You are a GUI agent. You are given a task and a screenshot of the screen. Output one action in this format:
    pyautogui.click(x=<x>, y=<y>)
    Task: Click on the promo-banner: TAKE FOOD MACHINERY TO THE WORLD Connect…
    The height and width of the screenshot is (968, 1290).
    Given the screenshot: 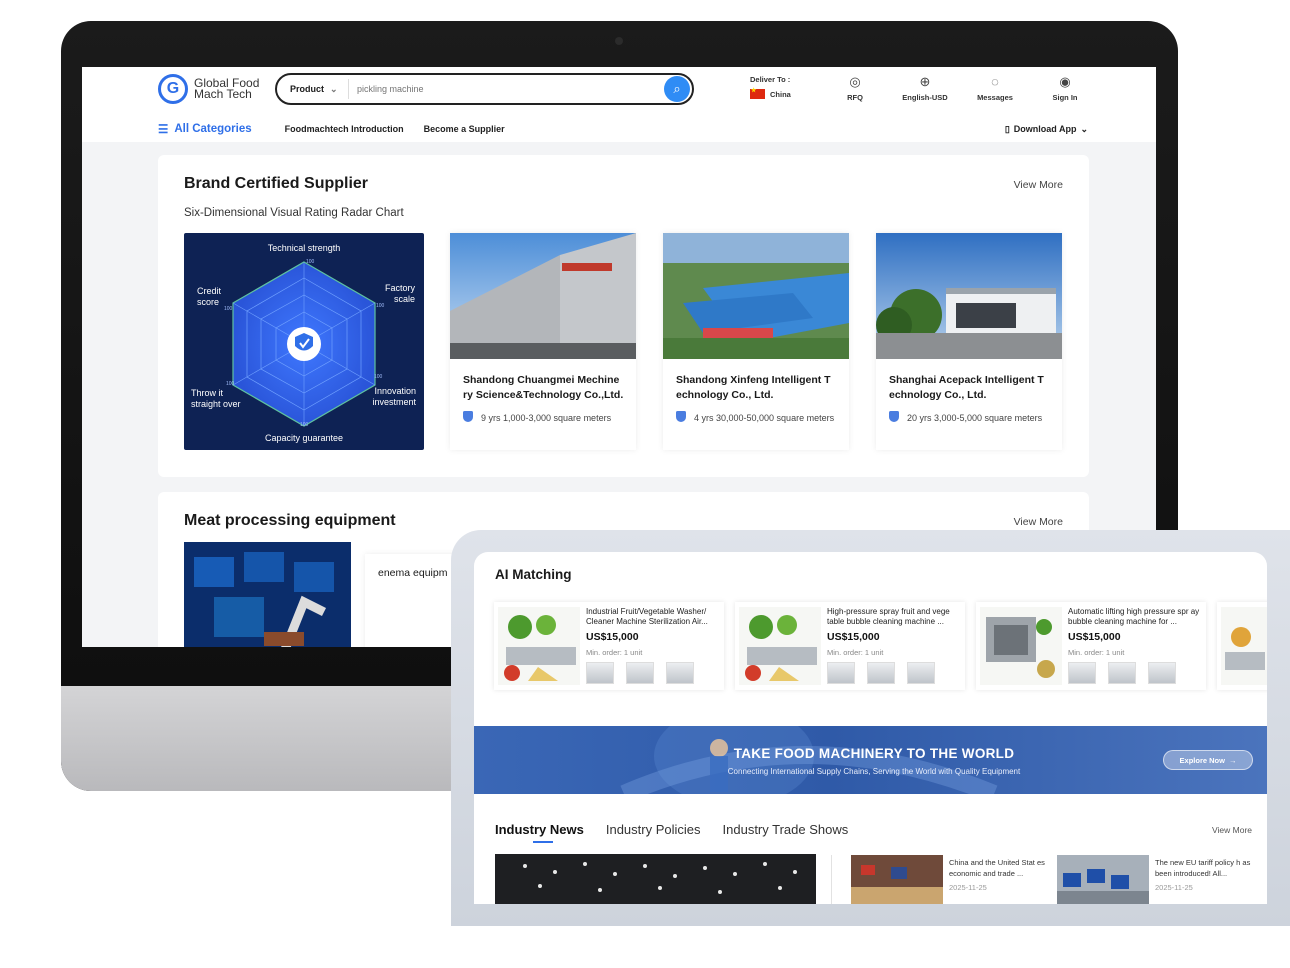 What is the action you would take?
    pyautogui.click(x=870, y=760)
    